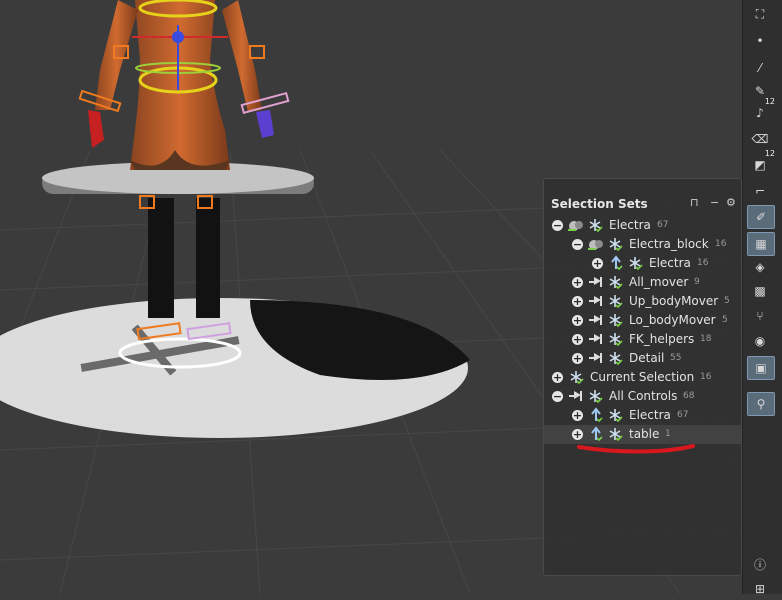 The width and height of the screenshot is (782, 600). Describe the element at coordinates (760, 589) in the screenshot. I see `apps-icon: ⊞` at that location.